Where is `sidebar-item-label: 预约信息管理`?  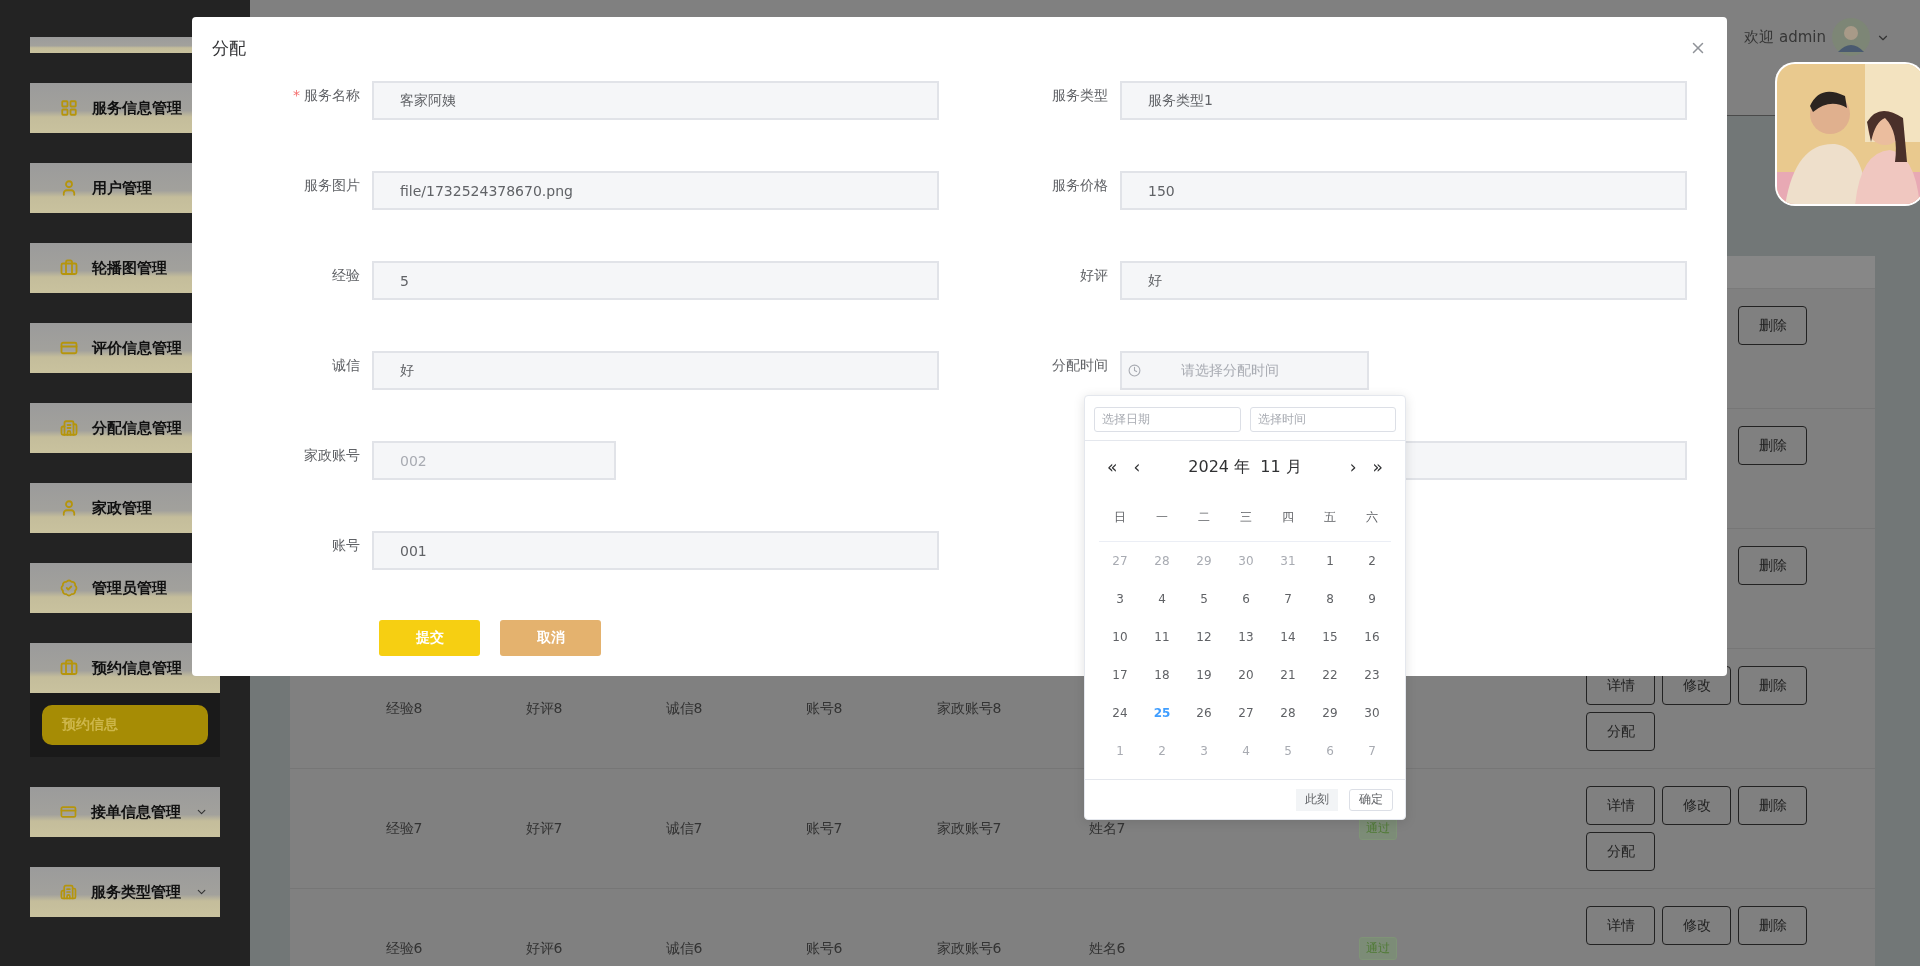 sidebar-item-label: 预约信息管理 is located at coordinates (137, 668).